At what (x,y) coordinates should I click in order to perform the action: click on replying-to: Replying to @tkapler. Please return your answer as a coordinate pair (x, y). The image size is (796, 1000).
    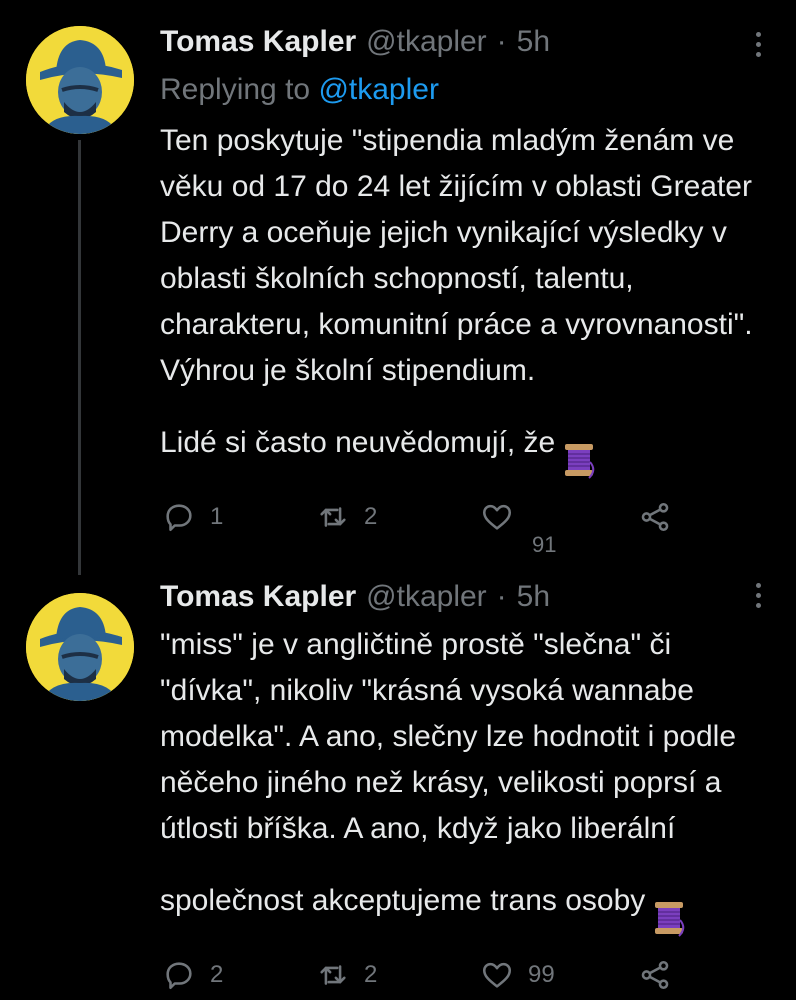
    Looking at the image, I should click on (299, 90).